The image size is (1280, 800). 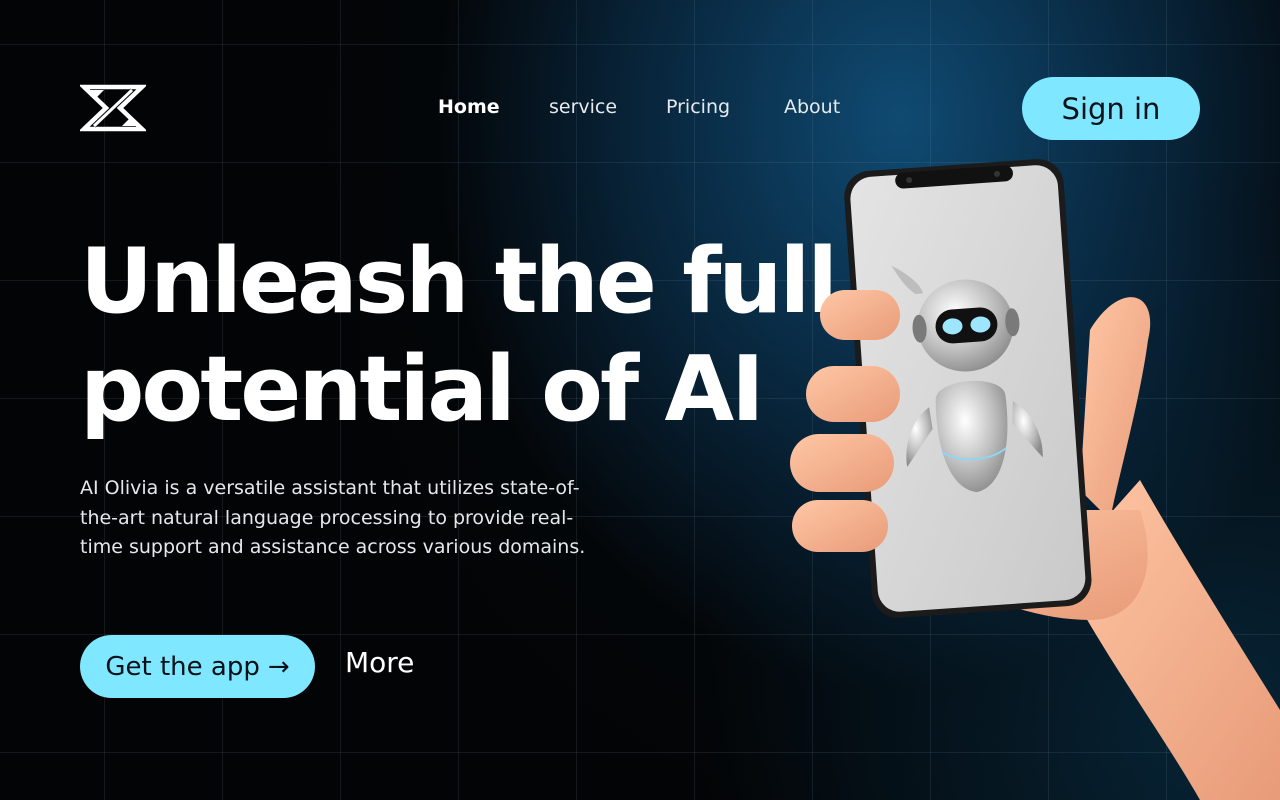 What do you see at coordinates (1111, 108) in the screenshot?
I see `sign-in-button: Sign in` at bounding box center [1111, 108].